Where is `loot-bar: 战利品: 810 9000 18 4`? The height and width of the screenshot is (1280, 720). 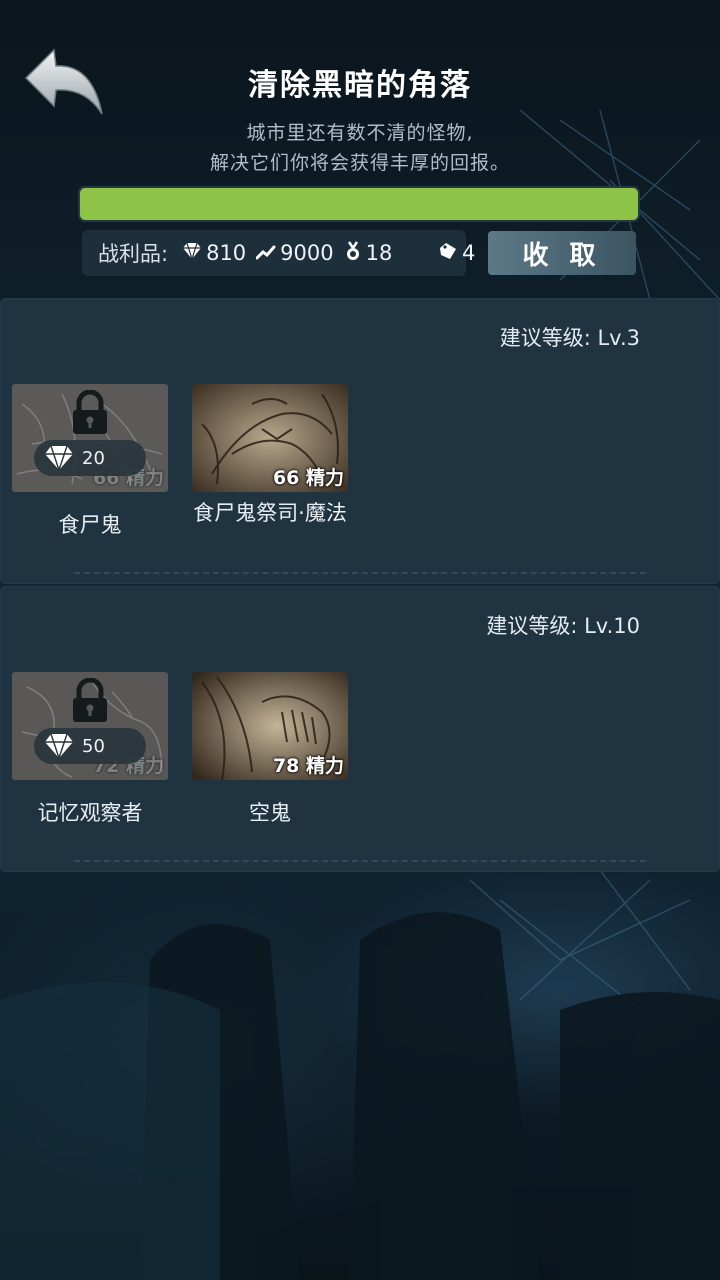
loot-bar: 战利品: 810 9000 18 4 is located at coordinates (278, 253).